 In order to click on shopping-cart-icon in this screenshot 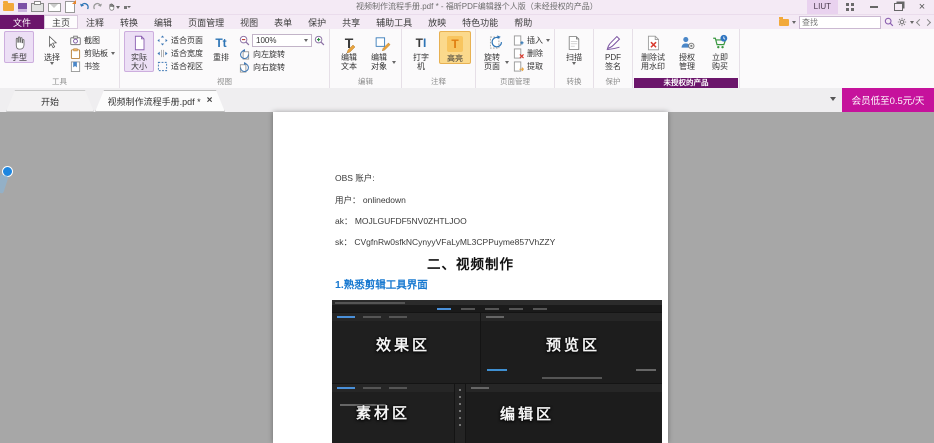, I will do `click(720, 42)`.